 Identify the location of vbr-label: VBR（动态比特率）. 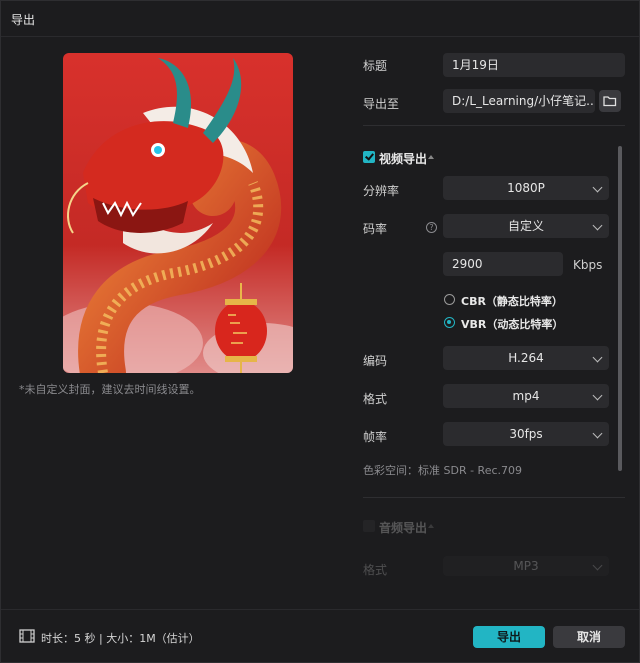
(512, 324).